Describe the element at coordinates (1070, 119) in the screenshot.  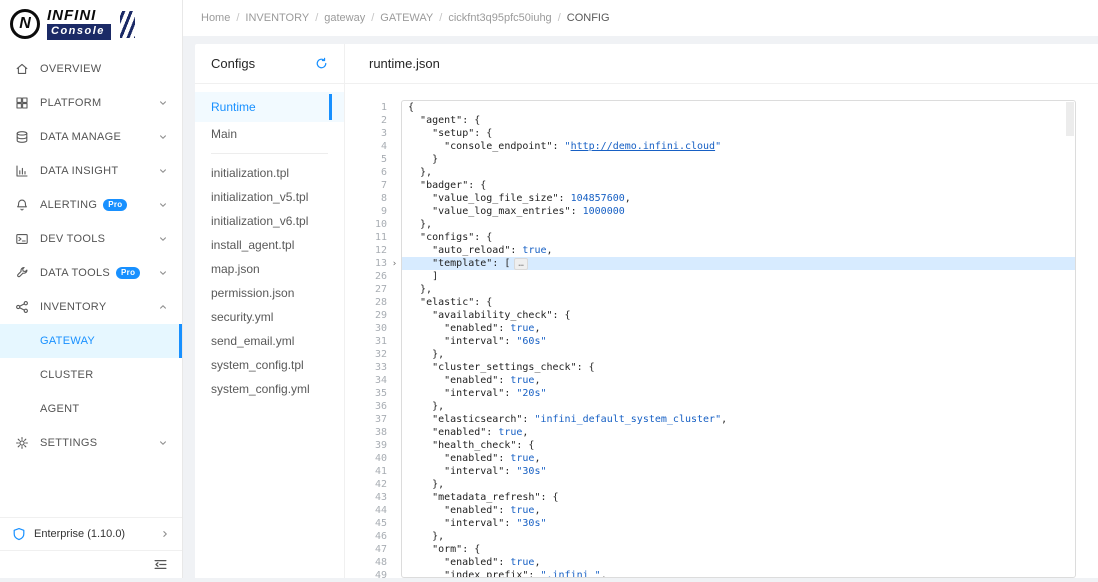
I see `editor-scrollbar` at that location.